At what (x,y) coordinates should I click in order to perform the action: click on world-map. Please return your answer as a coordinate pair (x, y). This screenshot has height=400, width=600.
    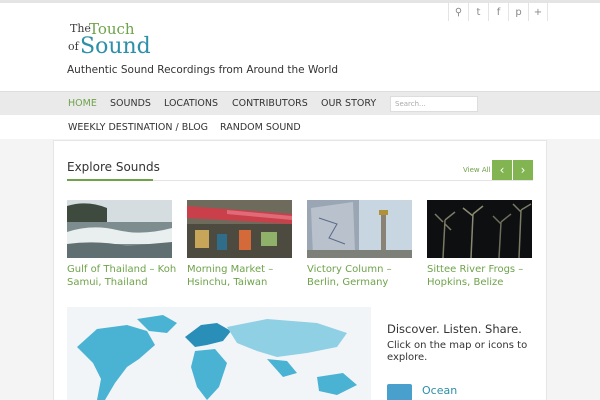
    Looking at the image, I should click on (219, 353).